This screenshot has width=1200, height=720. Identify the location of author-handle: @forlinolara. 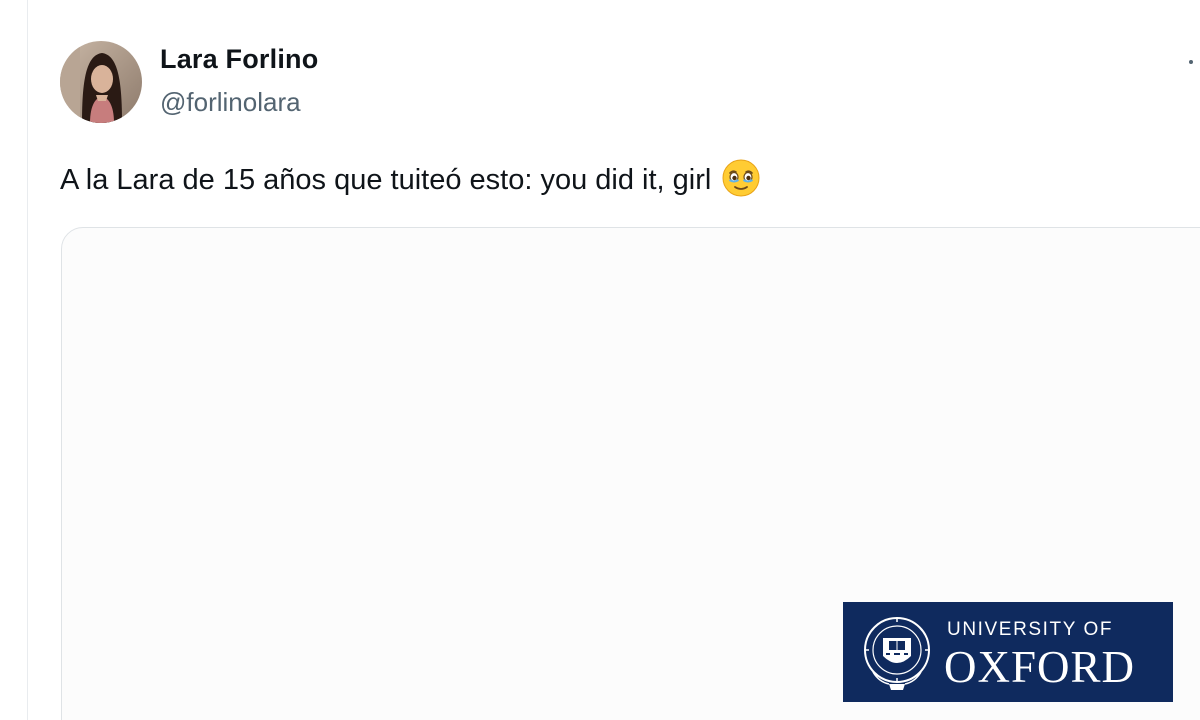
(230, 102).